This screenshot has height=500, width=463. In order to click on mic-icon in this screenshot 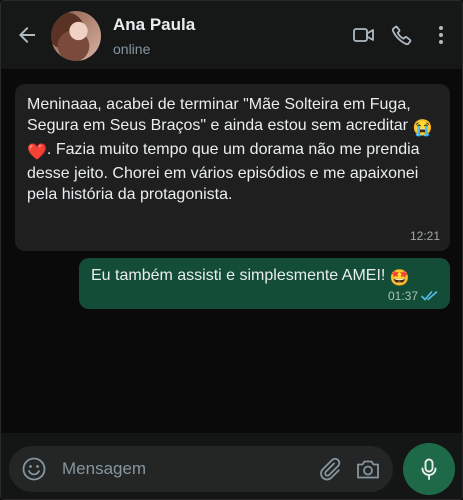, I will do `click(429, 469)`.